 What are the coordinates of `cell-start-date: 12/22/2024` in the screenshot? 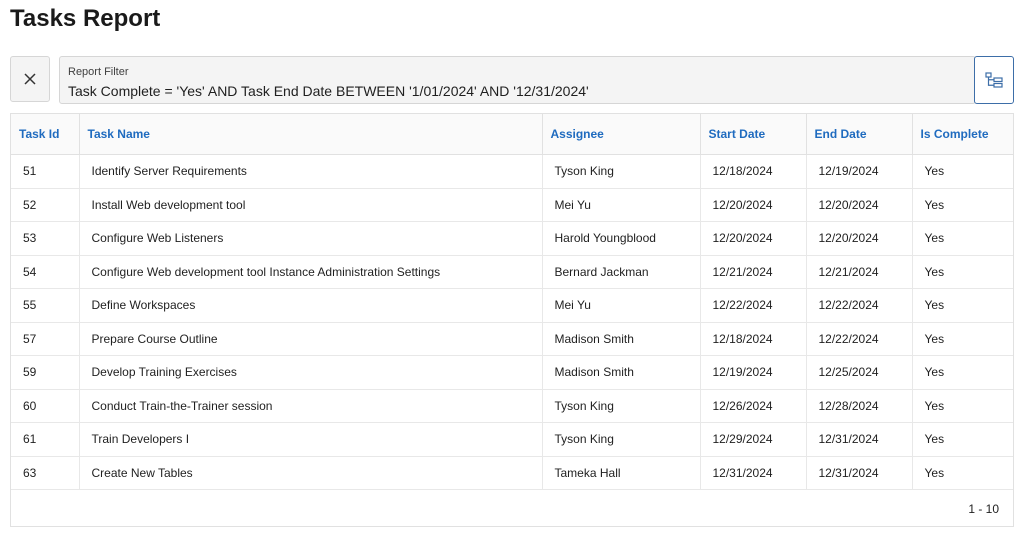 It's located at (753, 305).